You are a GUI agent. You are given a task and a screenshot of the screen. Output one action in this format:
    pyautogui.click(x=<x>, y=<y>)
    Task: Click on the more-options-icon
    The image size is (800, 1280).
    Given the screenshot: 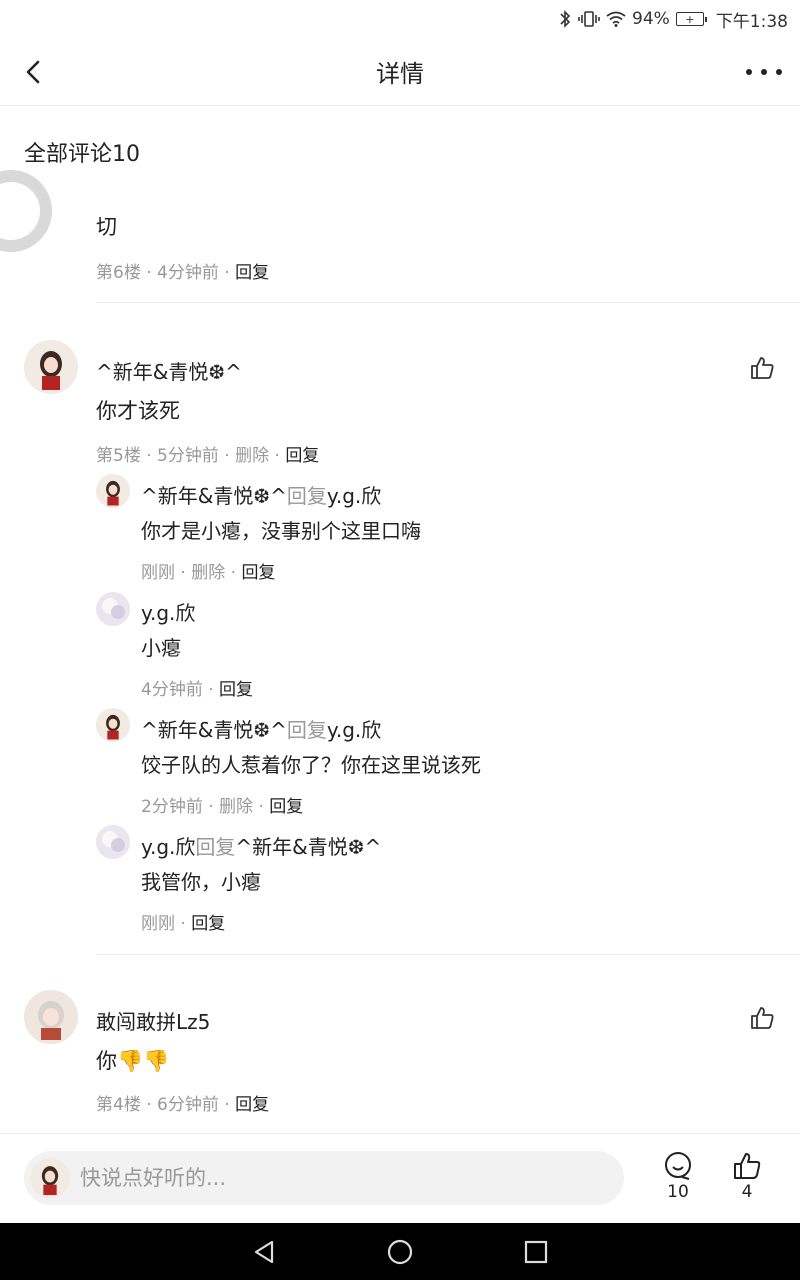 What is the action you would take?
    pyautogui.click(x=764, y=72)
    